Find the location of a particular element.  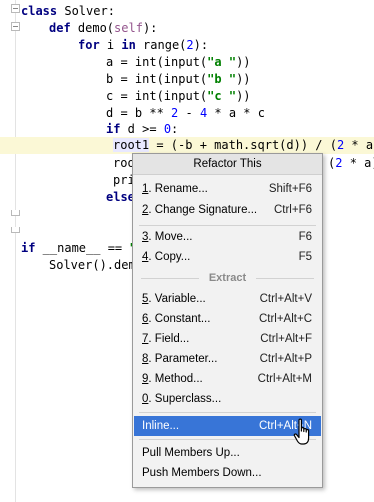

keyword: else is located at coordinates (120, 197).